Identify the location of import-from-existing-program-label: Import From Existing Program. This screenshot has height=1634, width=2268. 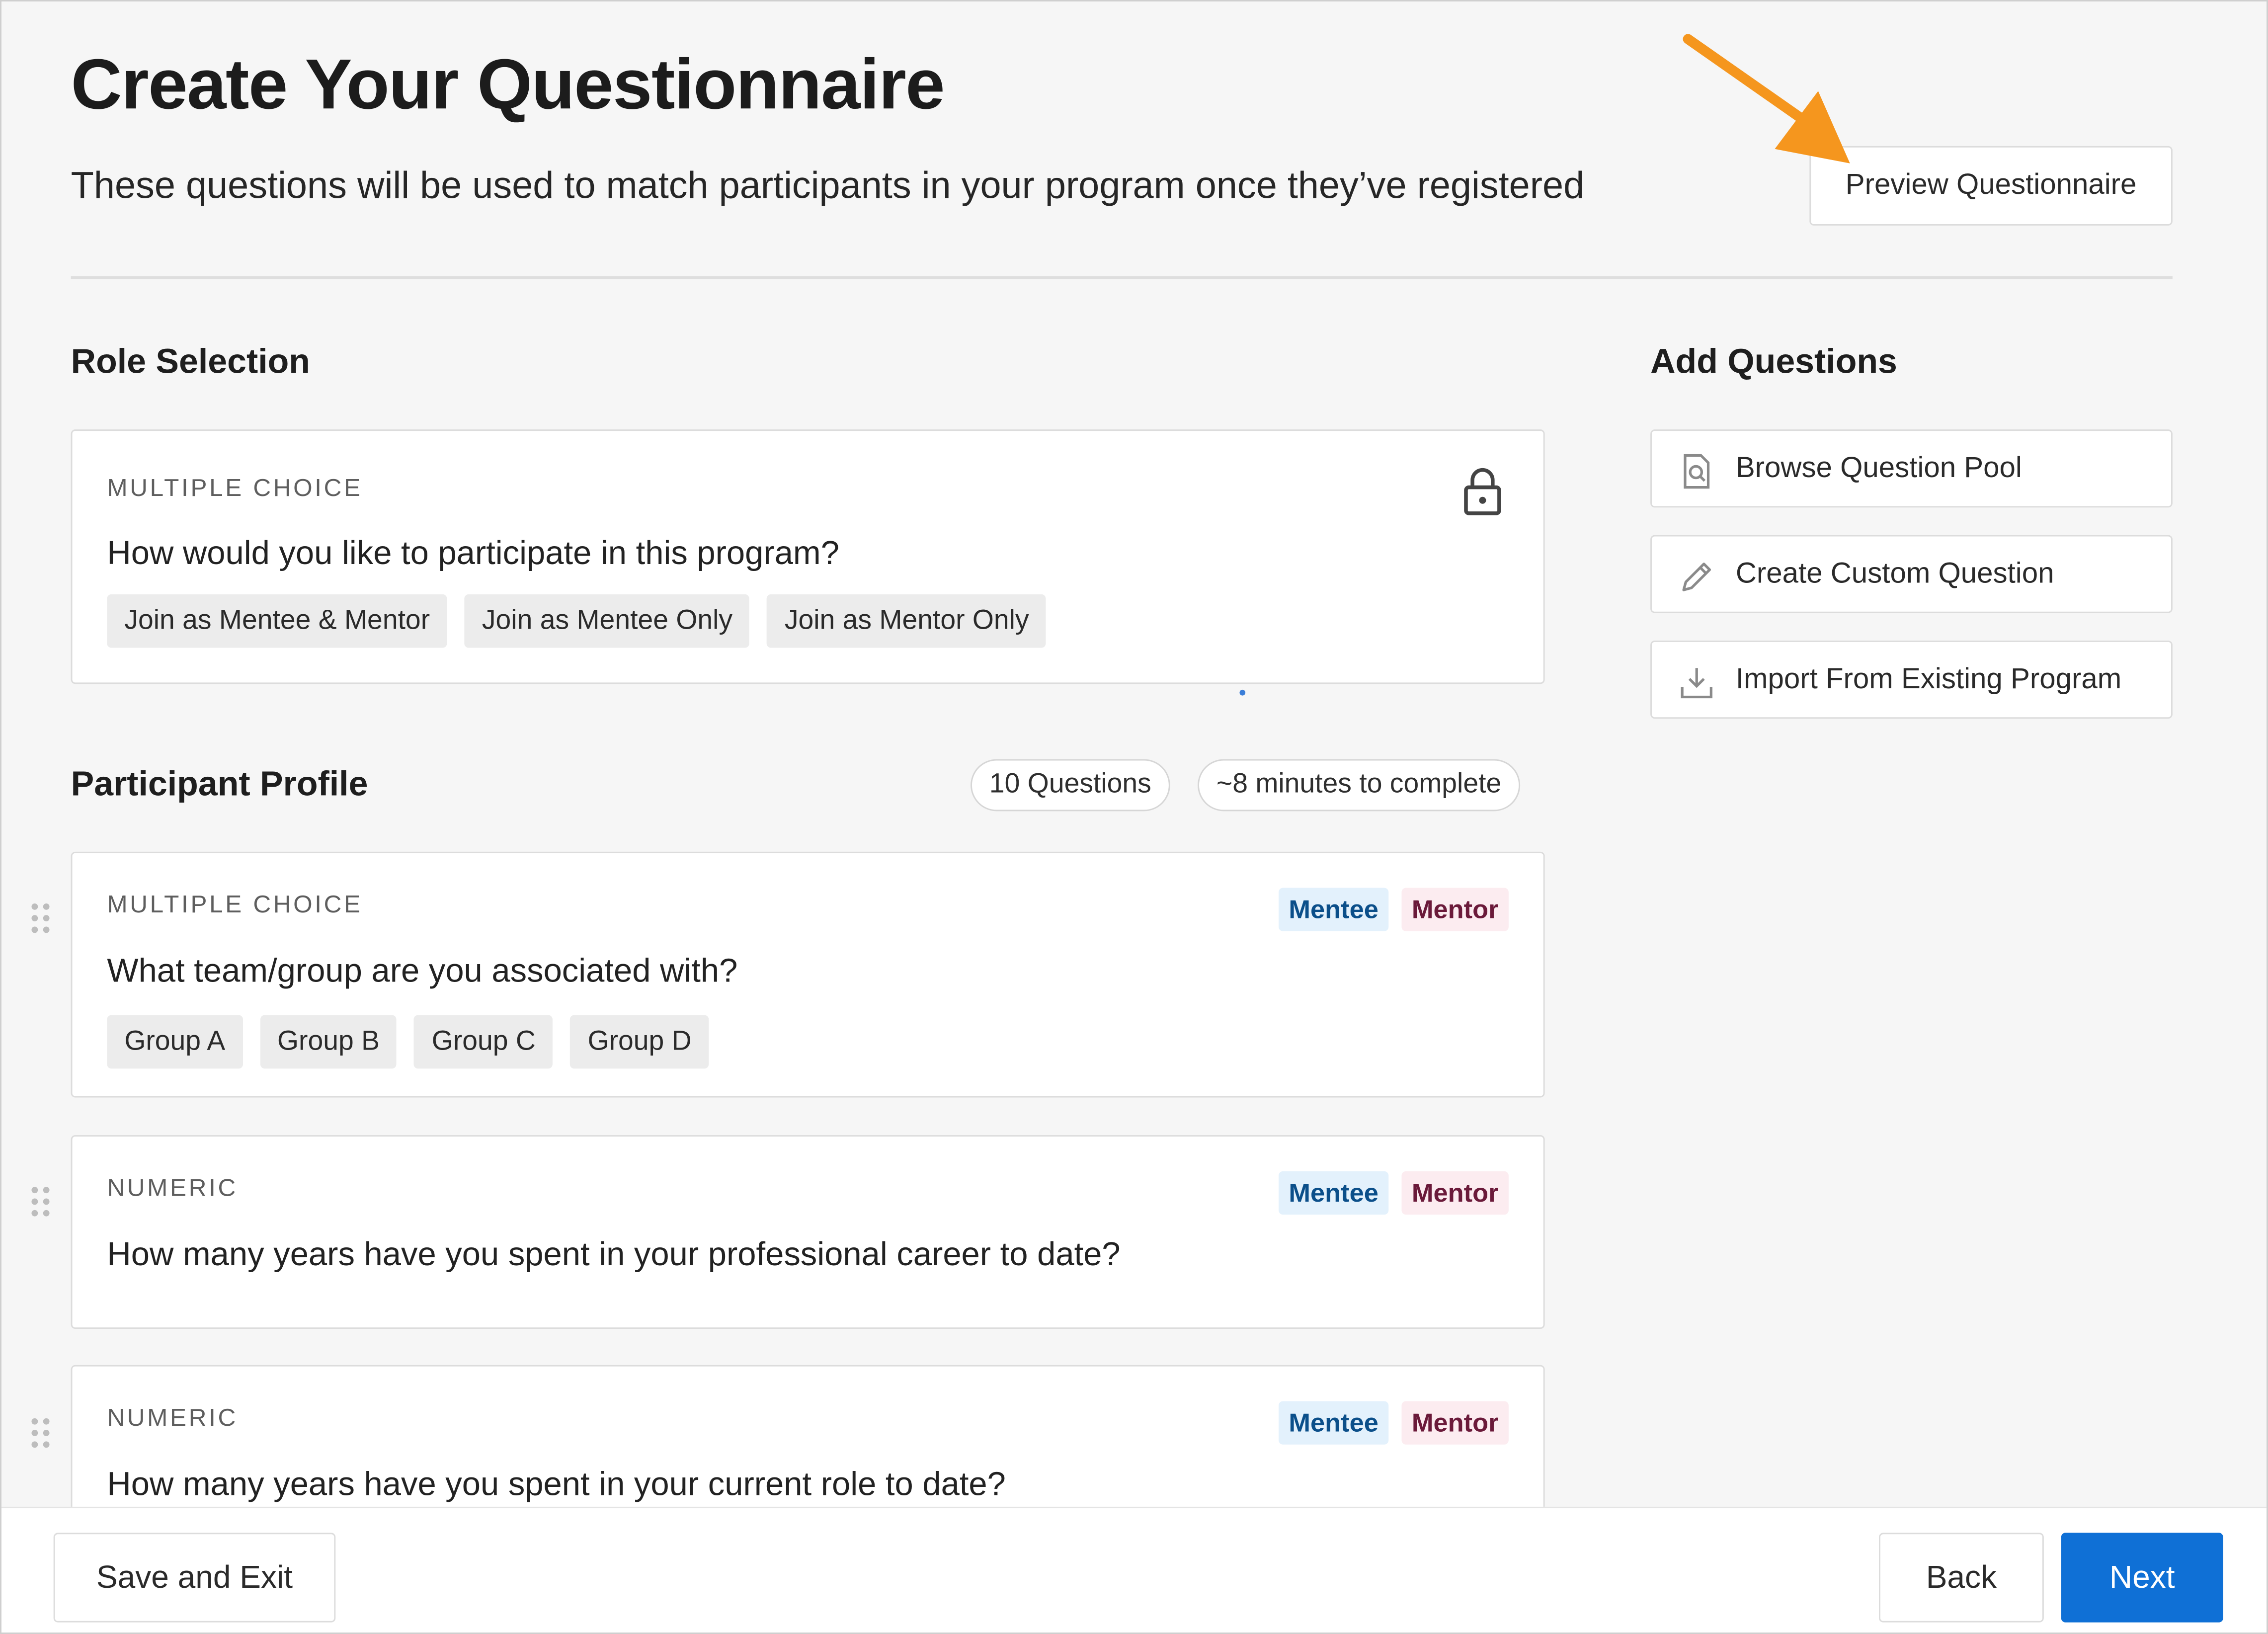
(1928, 679).